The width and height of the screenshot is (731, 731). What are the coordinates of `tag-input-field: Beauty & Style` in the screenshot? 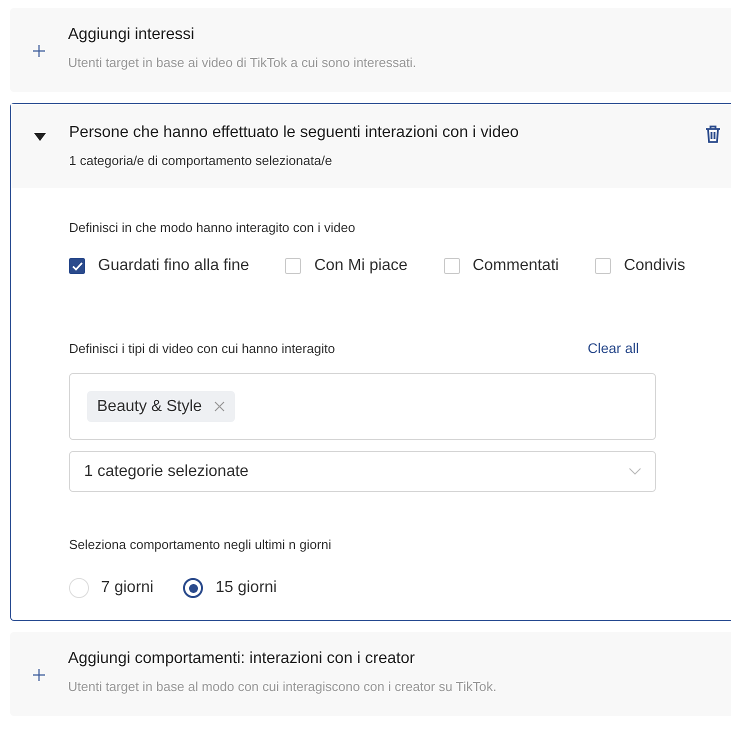 It's located at (362, 406).